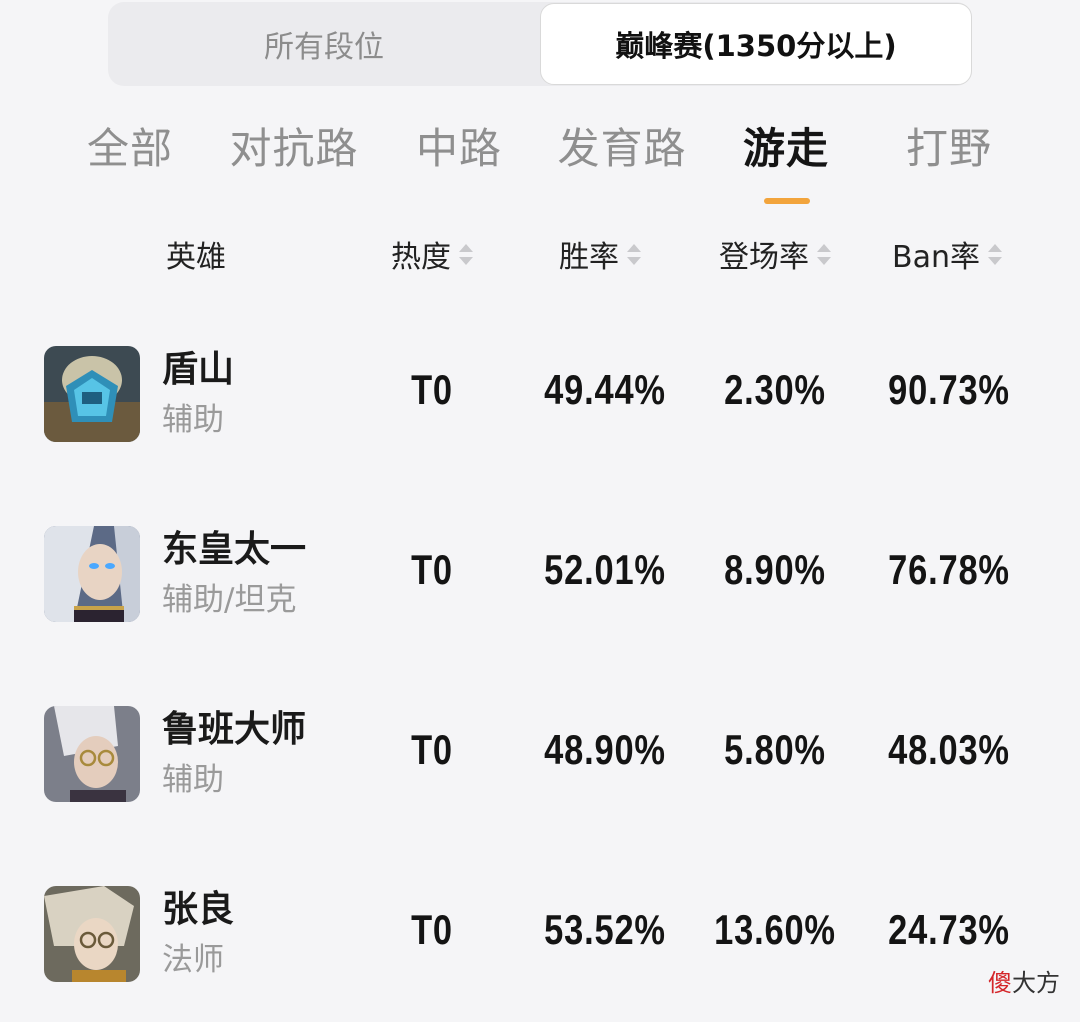 This screenshot has height=1022, width=1080. Describe the element at coordinates (949, 749) in the screenshot. I see `ban-rate: 48.03%` at that location.